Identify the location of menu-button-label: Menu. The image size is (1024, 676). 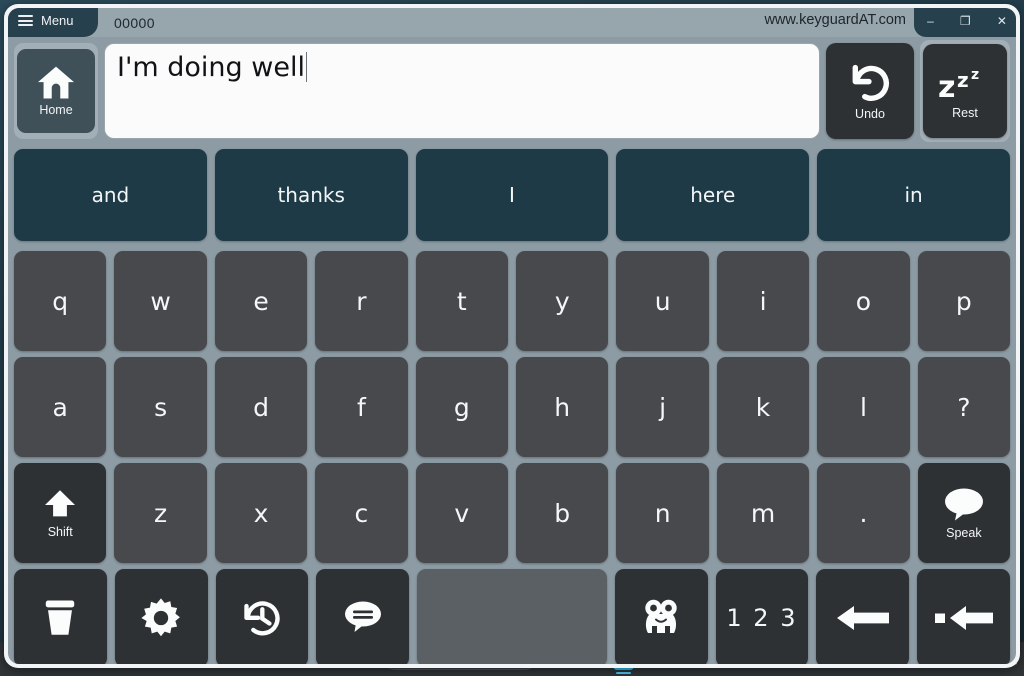
(57, 20).